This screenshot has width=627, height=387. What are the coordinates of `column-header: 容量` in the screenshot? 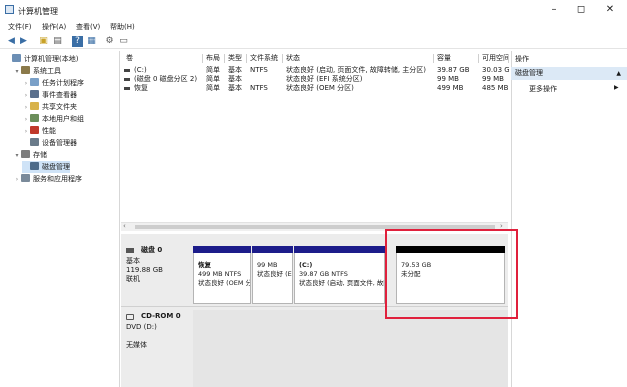 It's located at (456, 58).